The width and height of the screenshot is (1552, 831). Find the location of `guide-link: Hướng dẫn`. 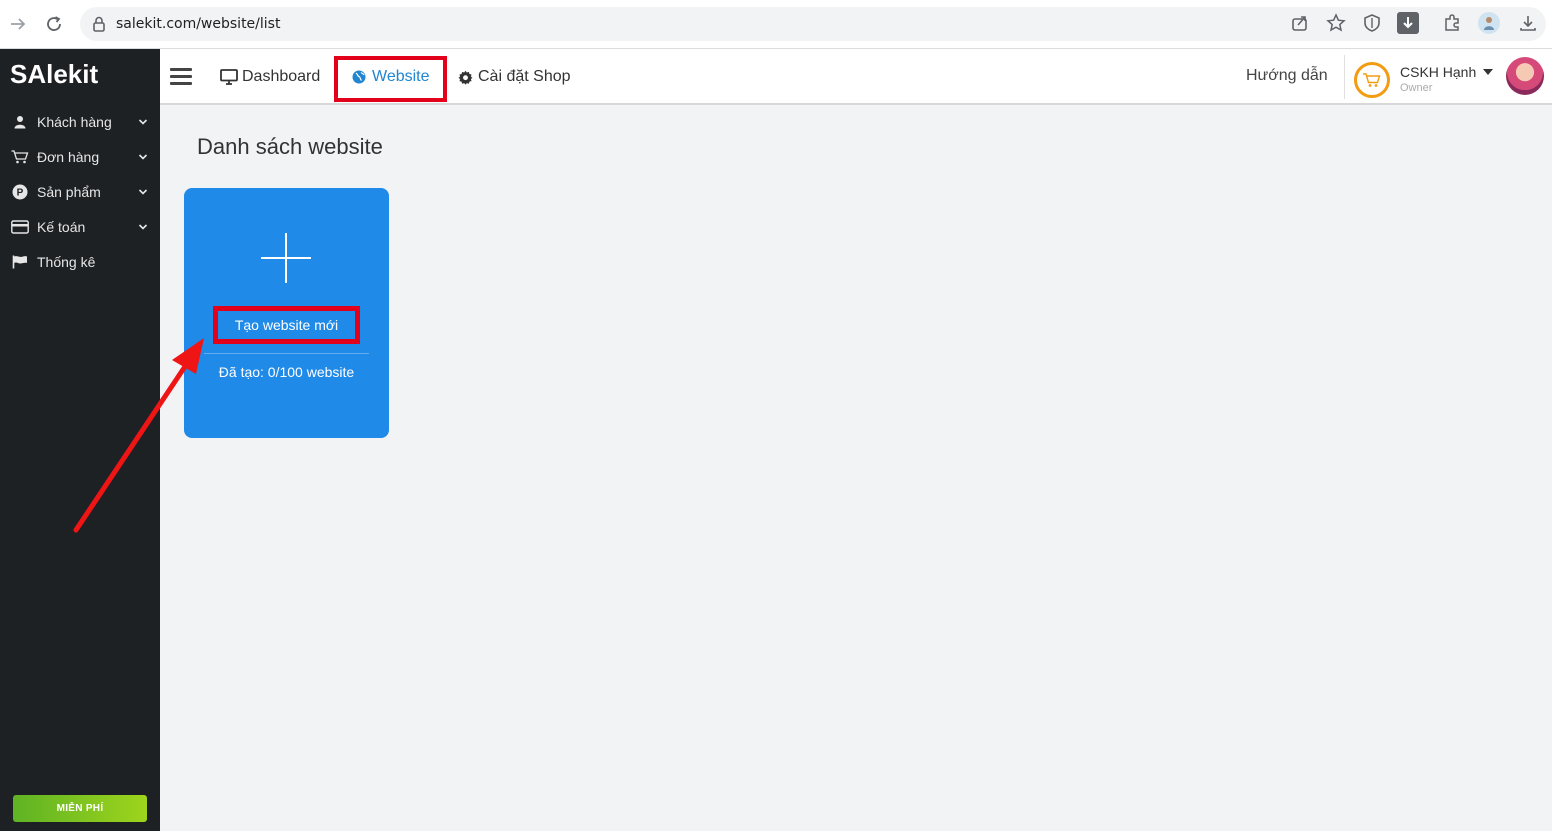

guide-link: Hướng dẫn is located at coordinates (1287, 76).